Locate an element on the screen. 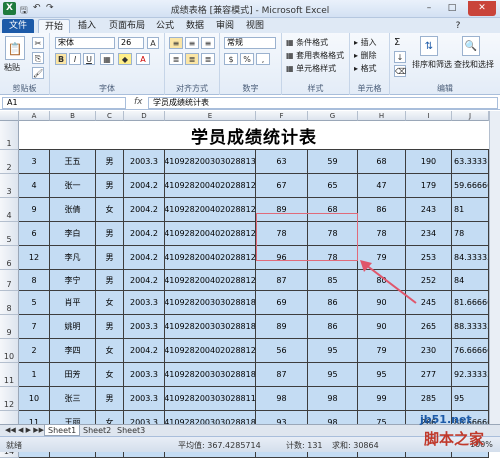 This screenshot has width=500, height=458. comma-icon: , is located at coordinates (263, 59).